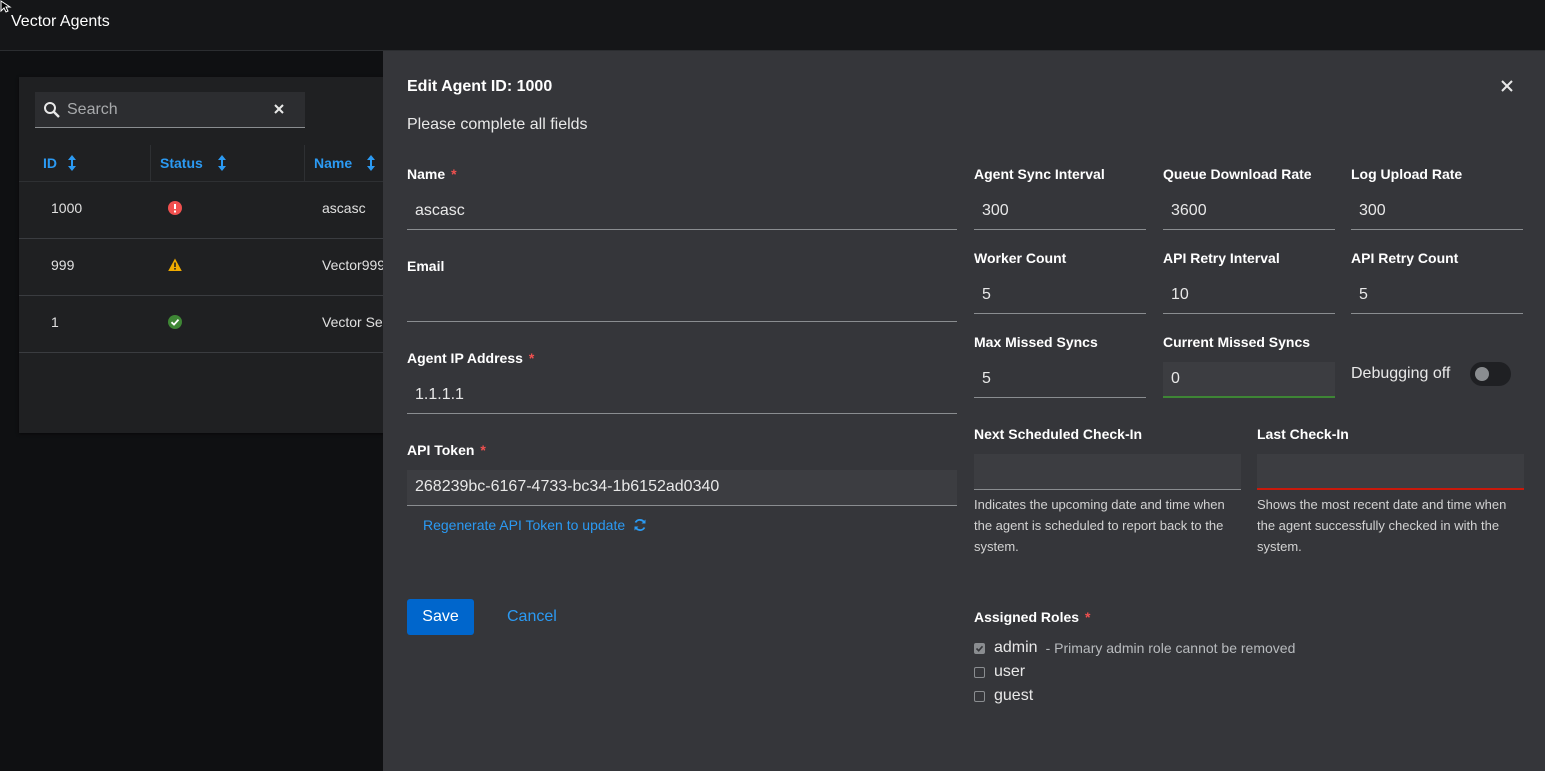 The width and height of the screenshot is (1545, 771). What do you see at coordinates (279, 109) in the screenshot?
I see `clear-icon` at bounding box center [279, 109].